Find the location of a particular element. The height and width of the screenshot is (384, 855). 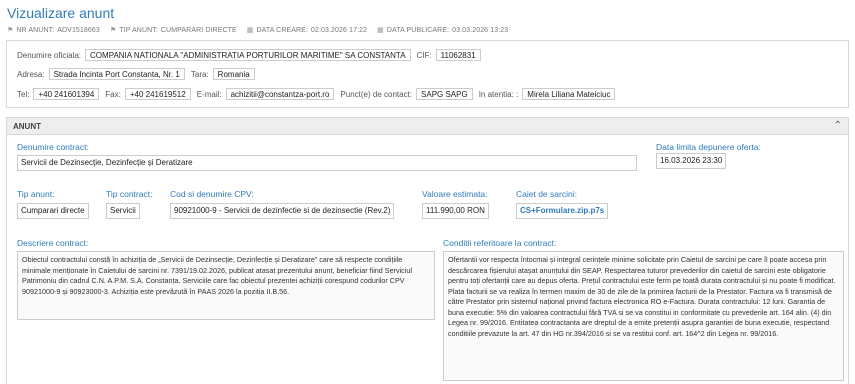

meta-label: DATA CREARE: is located at coordinates (282, 30).